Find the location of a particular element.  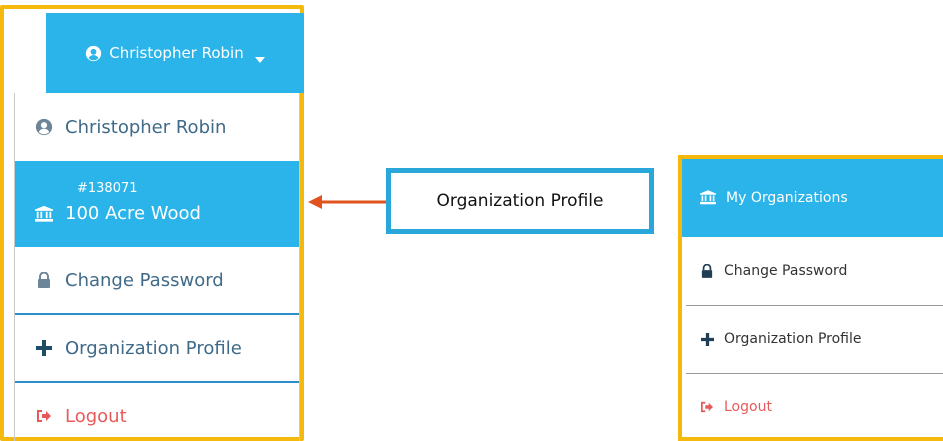

organization-name: 100 Acre Wood is located at coordinates (133, 213).